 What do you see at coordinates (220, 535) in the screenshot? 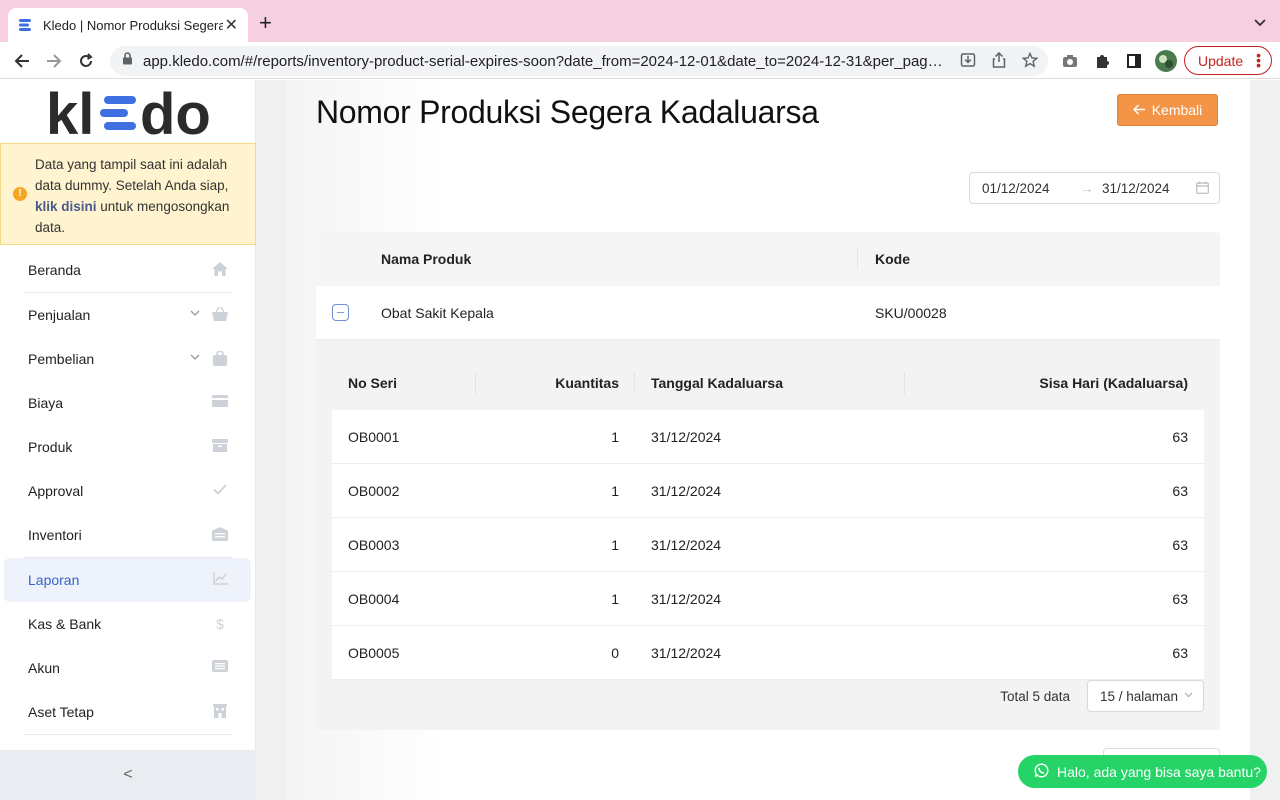
I see `warehouse-icon` at bounding box center [220, 535].